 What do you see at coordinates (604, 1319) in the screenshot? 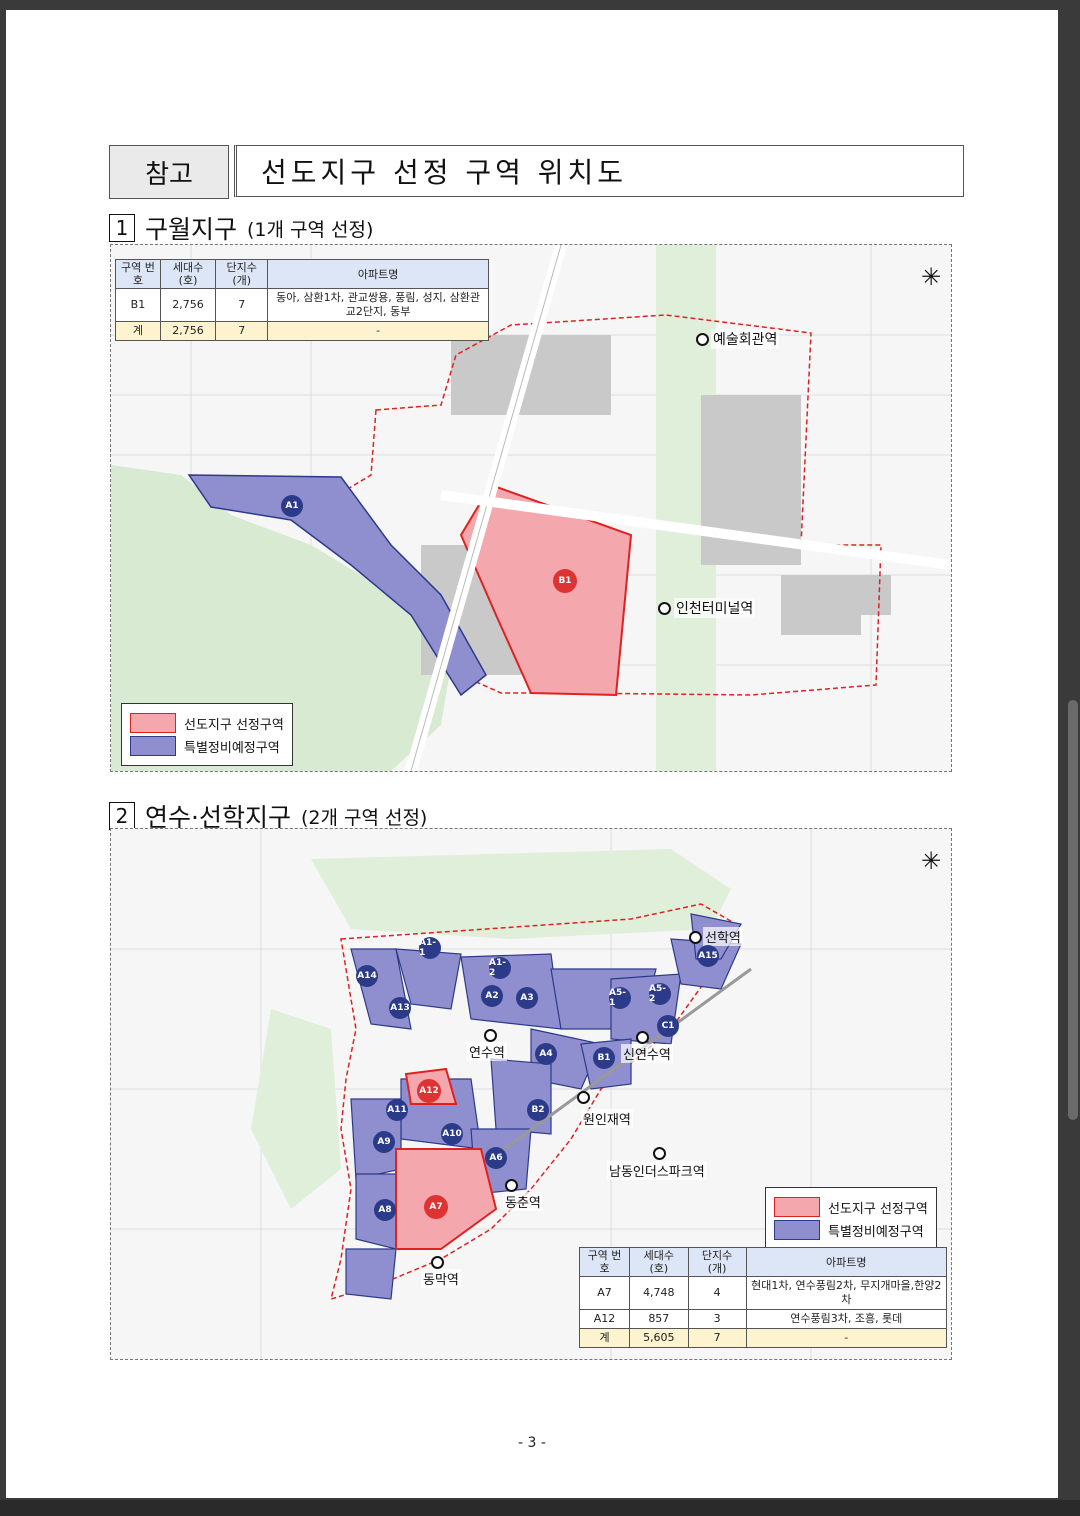
I see `cell-zone: A12` at bounding box center [604, 1319].